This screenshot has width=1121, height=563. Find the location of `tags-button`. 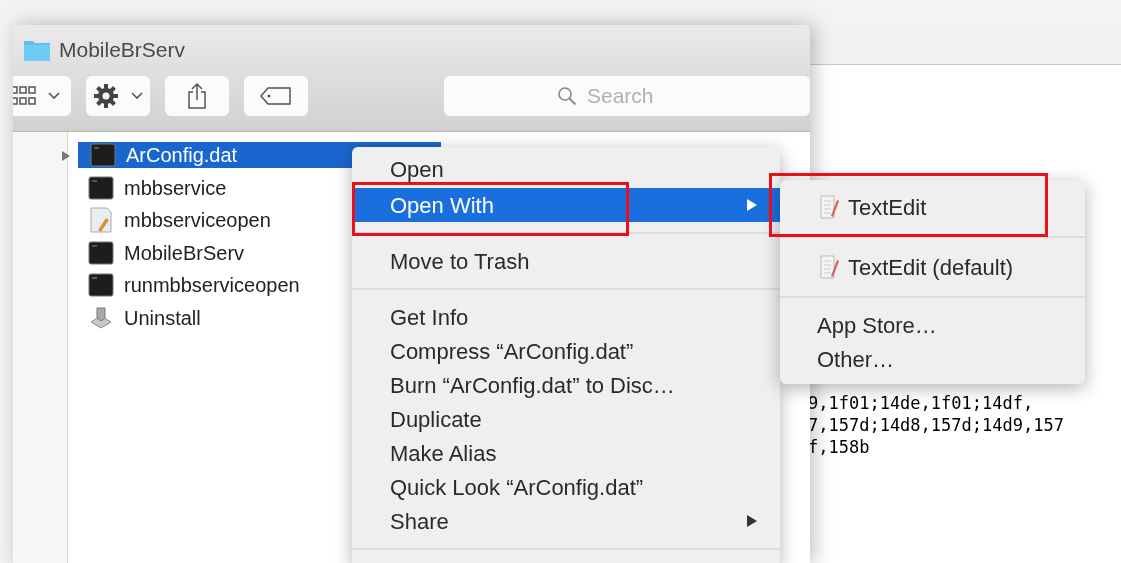

tags-button is located at coordinates (275, 96).